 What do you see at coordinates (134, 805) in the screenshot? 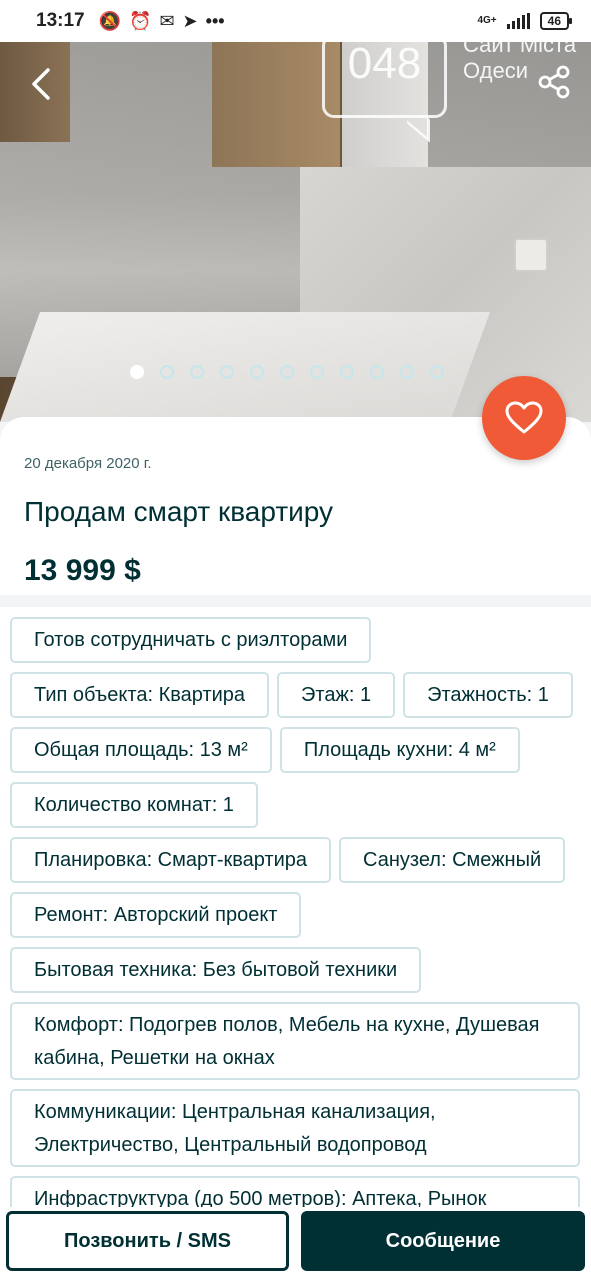
I see `parameter-tag: Количество комнат: 1` at bounding box center [134, 805].